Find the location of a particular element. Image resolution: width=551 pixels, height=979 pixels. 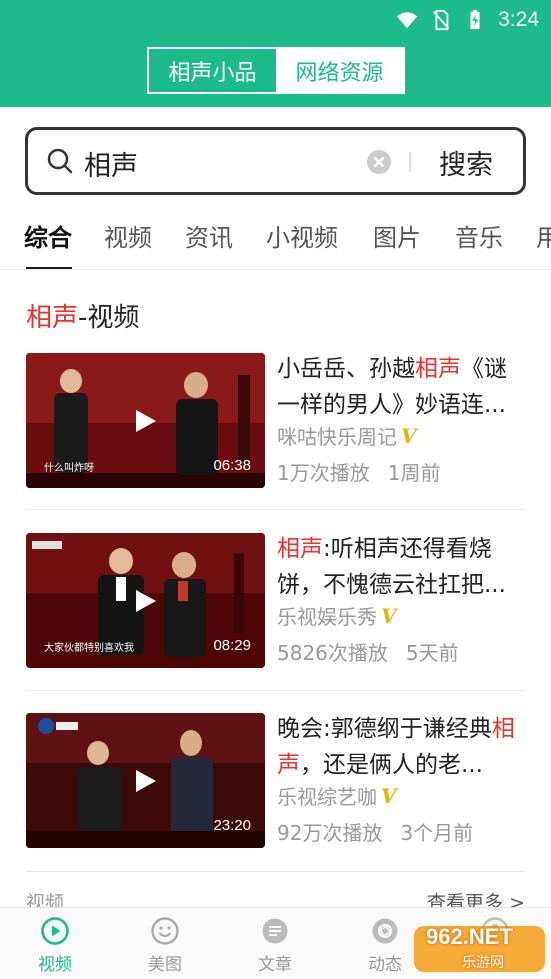

view-more-link: 查看更多 > is located at coordinates (476, 898).